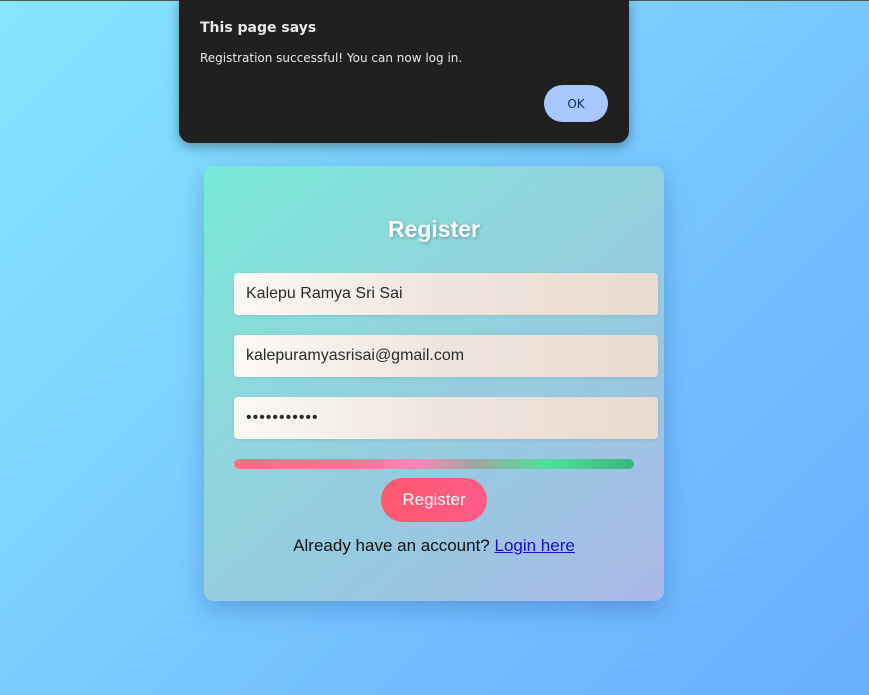 This screenshot has width=869, height=695. Describe the element at coordinates (446, 294) in the screenshot. I see `name-input: Kalepu Ramya Sri Sai` at that location.